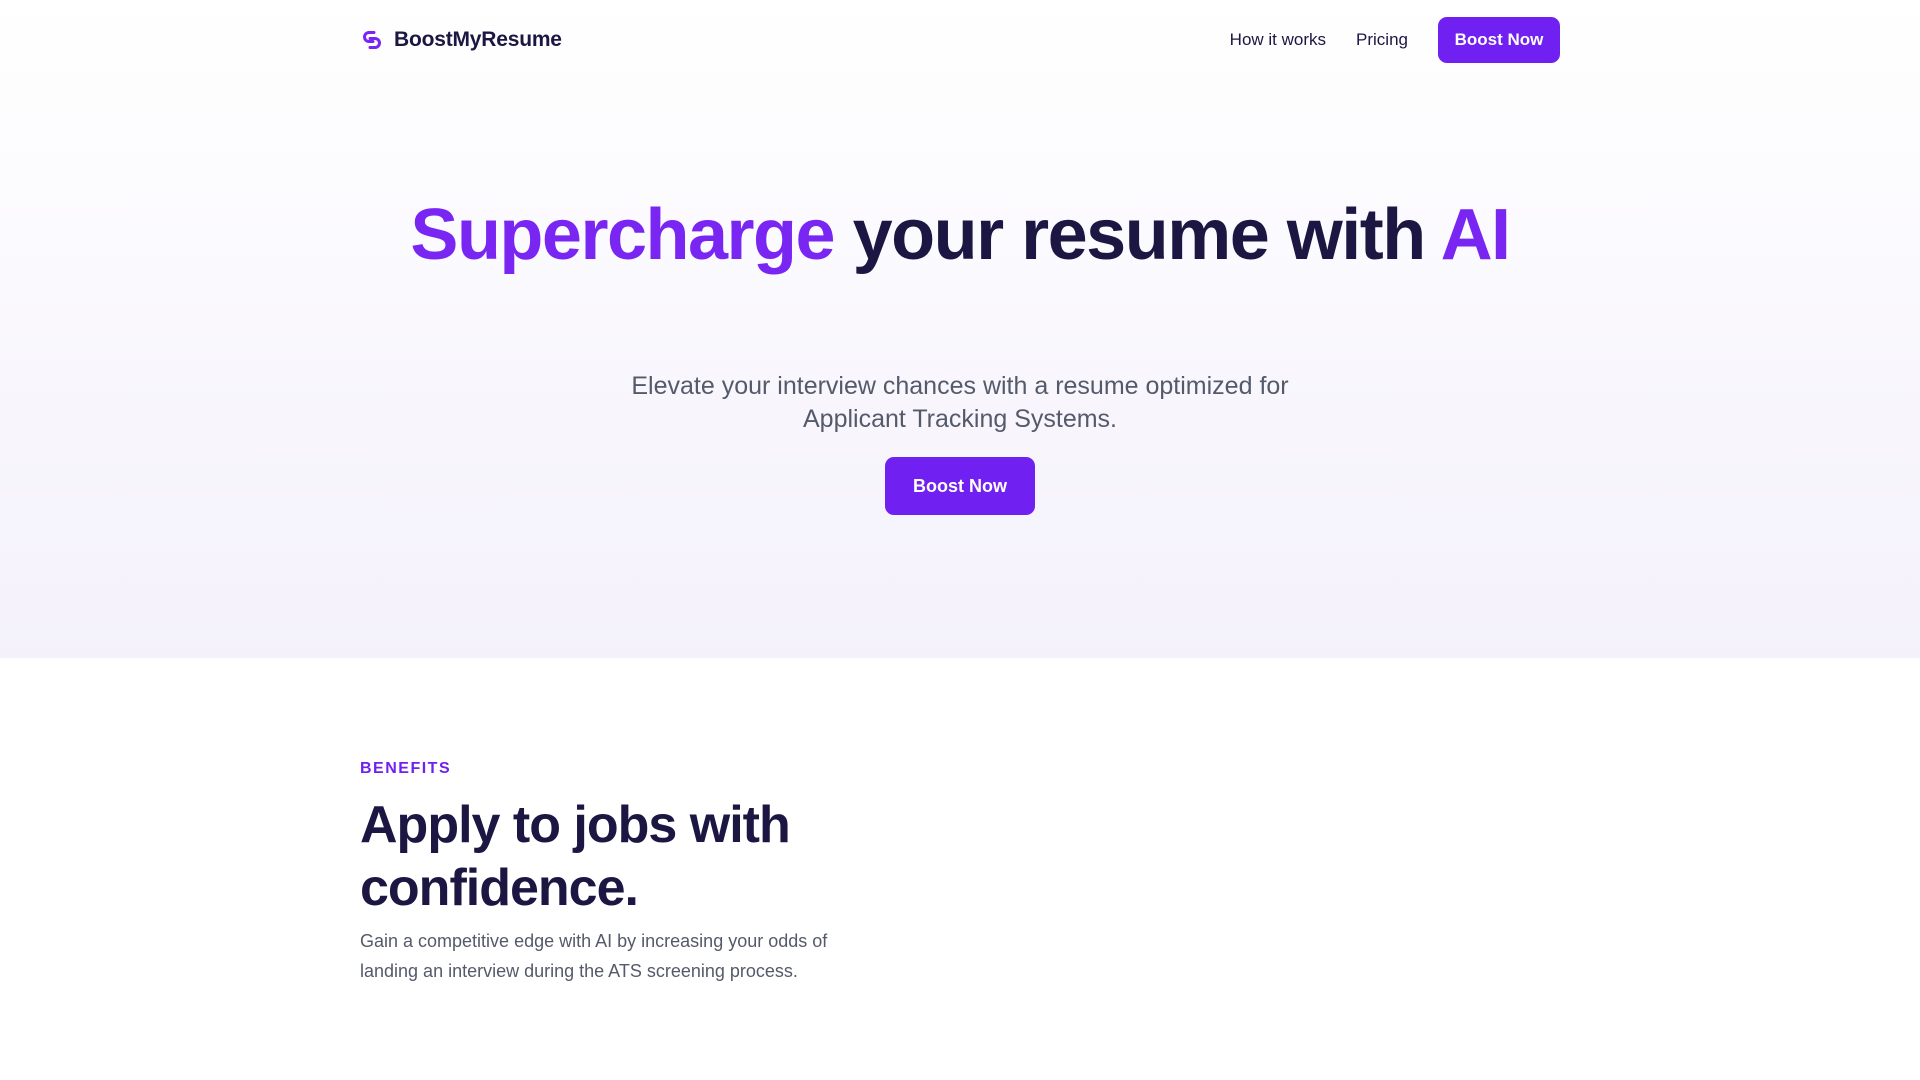  What do you see at coordinates (960, 486) in the screenshot?
I see `boost-now-hero-button: Boost Now` at bounding box center [960, 486].